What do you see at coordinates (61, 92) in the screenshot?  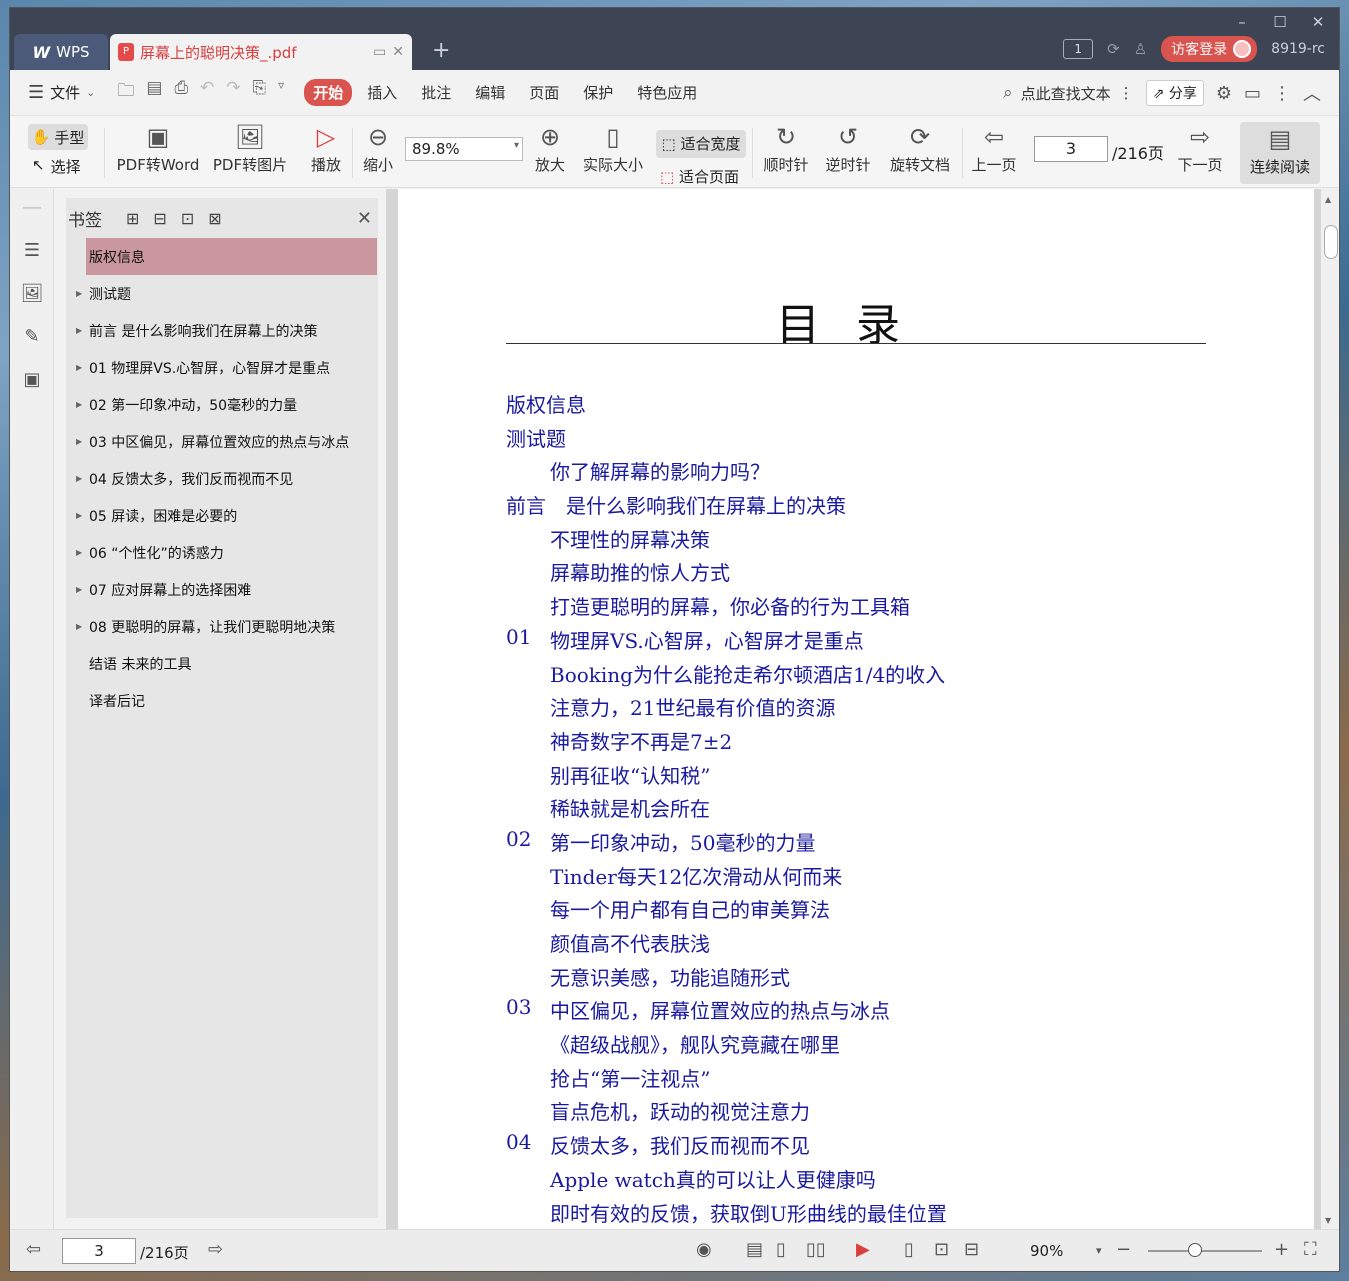 I see `file-menu: ☰ 文件 ⌄` at bounding box center [61, 92].